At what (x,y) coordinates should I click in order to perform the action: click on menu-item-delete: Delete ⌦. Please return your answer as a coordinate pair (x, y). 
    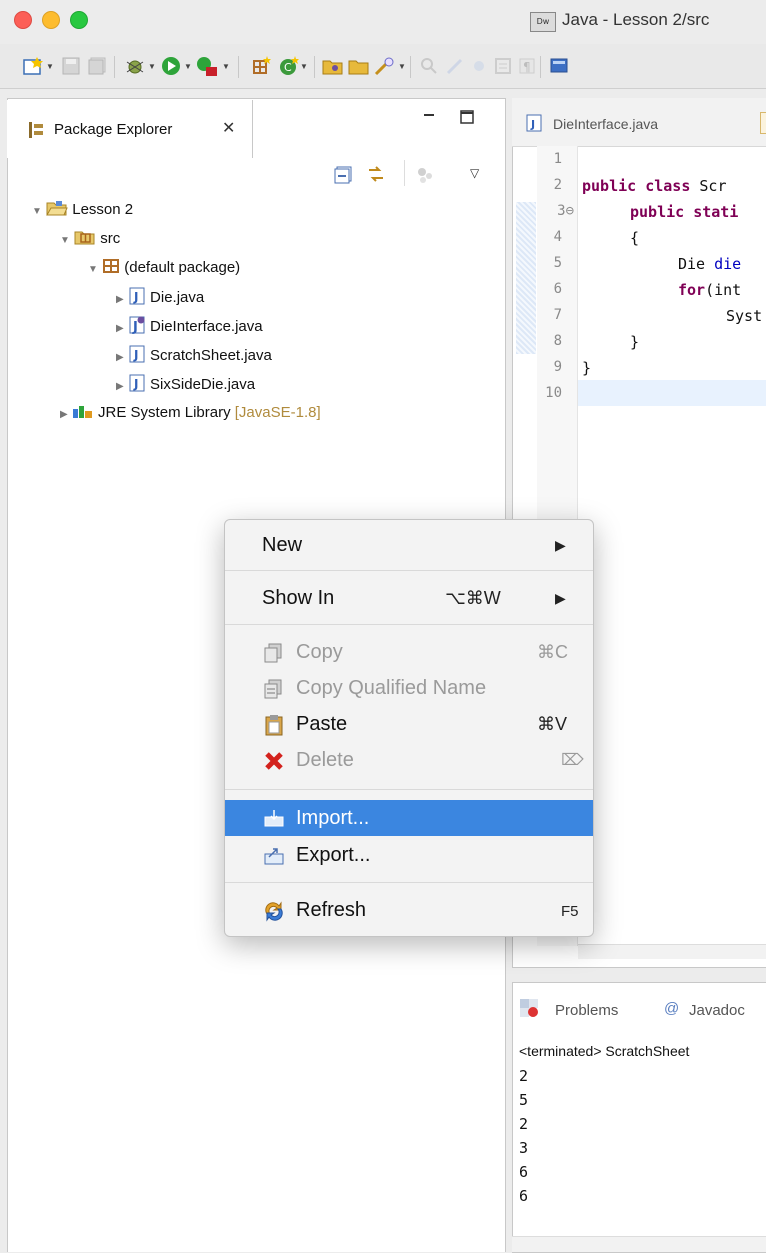
    Looking at the image, I should click on (409, 760).